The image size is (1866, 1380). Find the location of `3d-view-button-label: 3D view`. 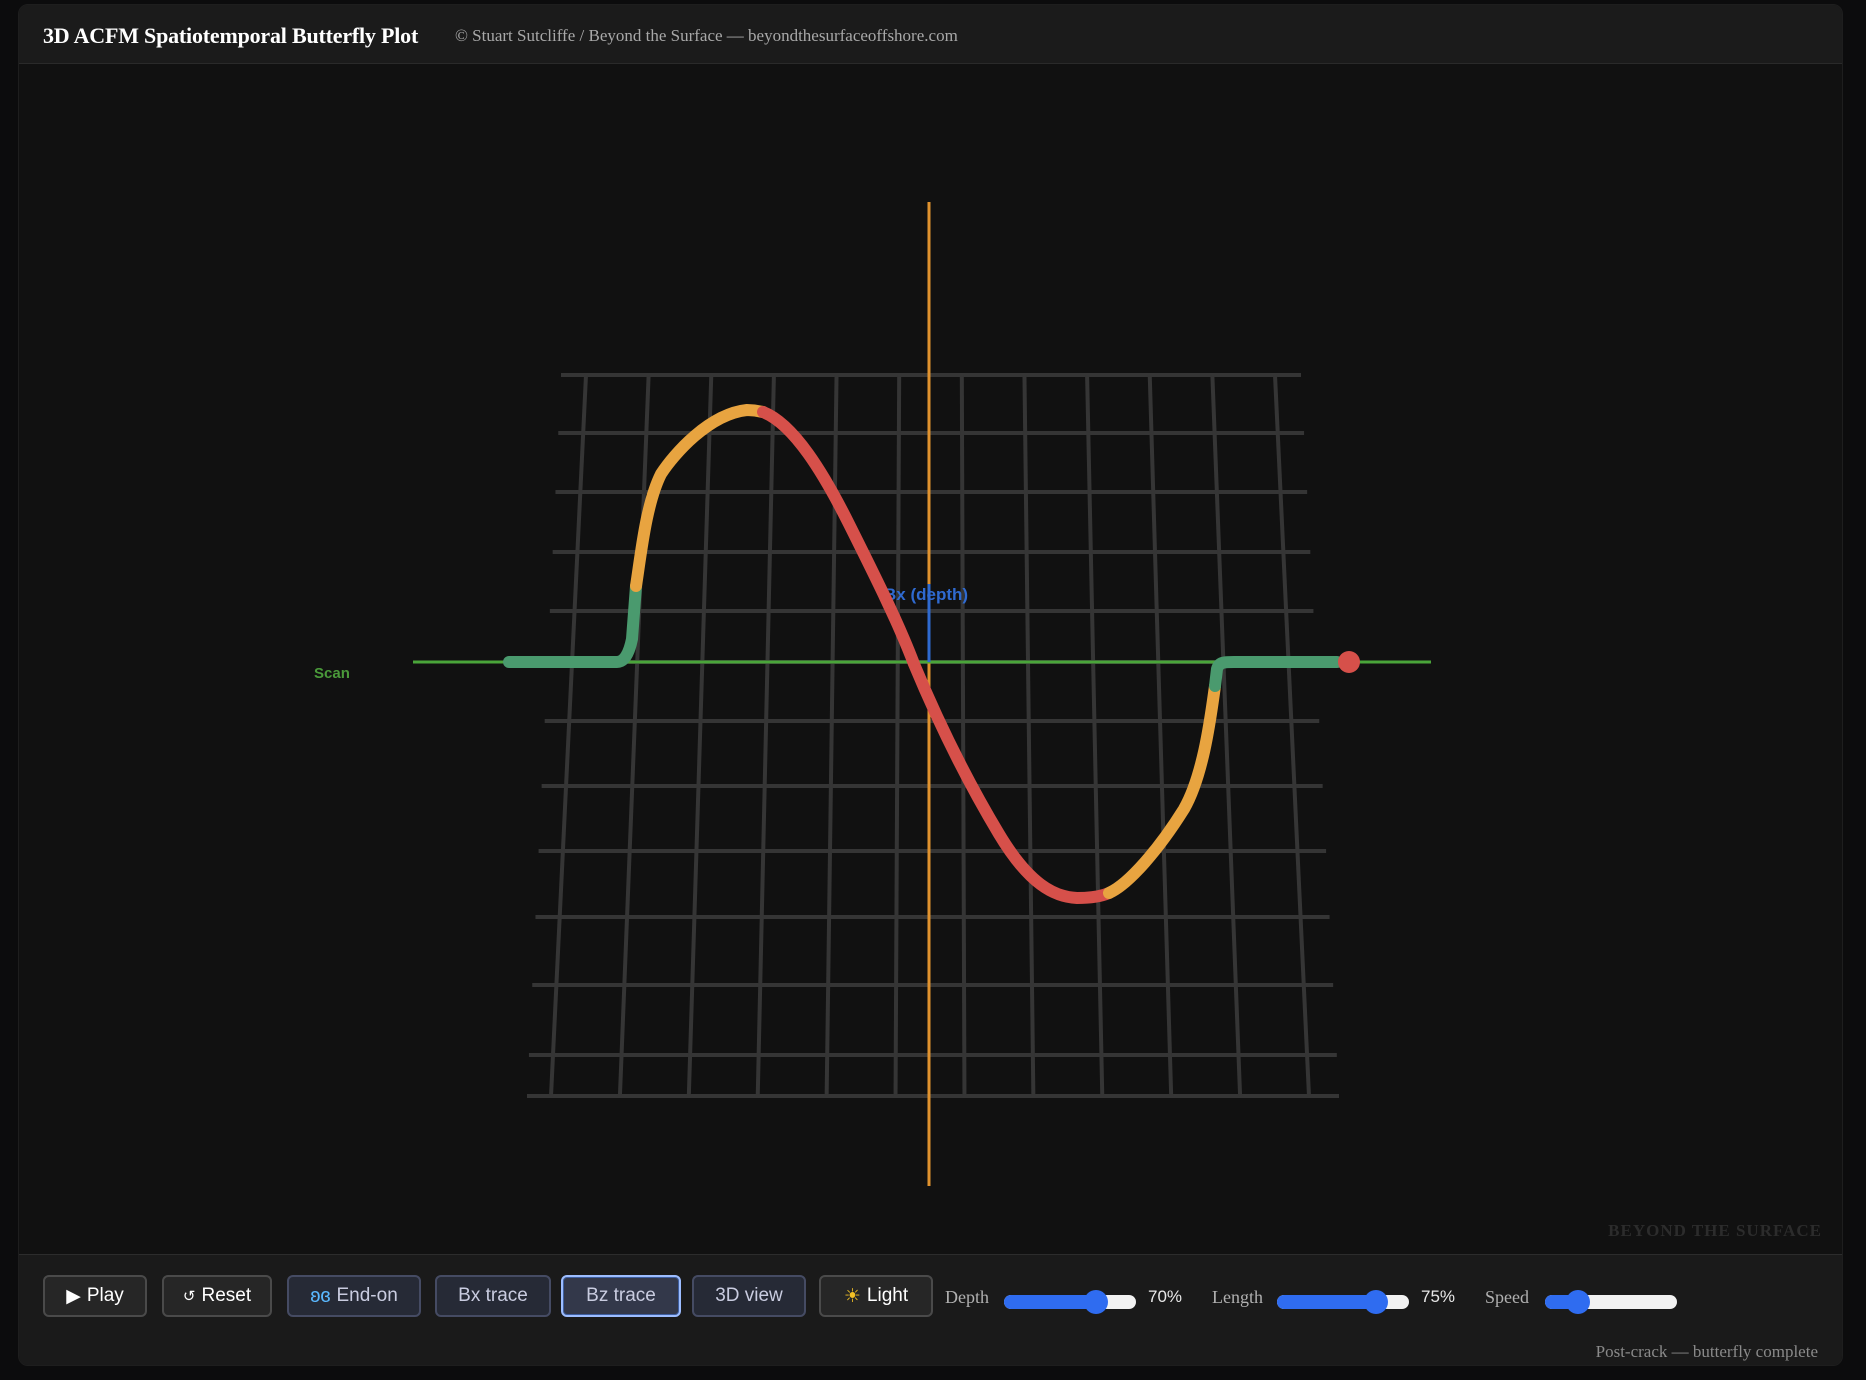

3d-view-button-label: 3D view is located at coordinates (749, 1295).